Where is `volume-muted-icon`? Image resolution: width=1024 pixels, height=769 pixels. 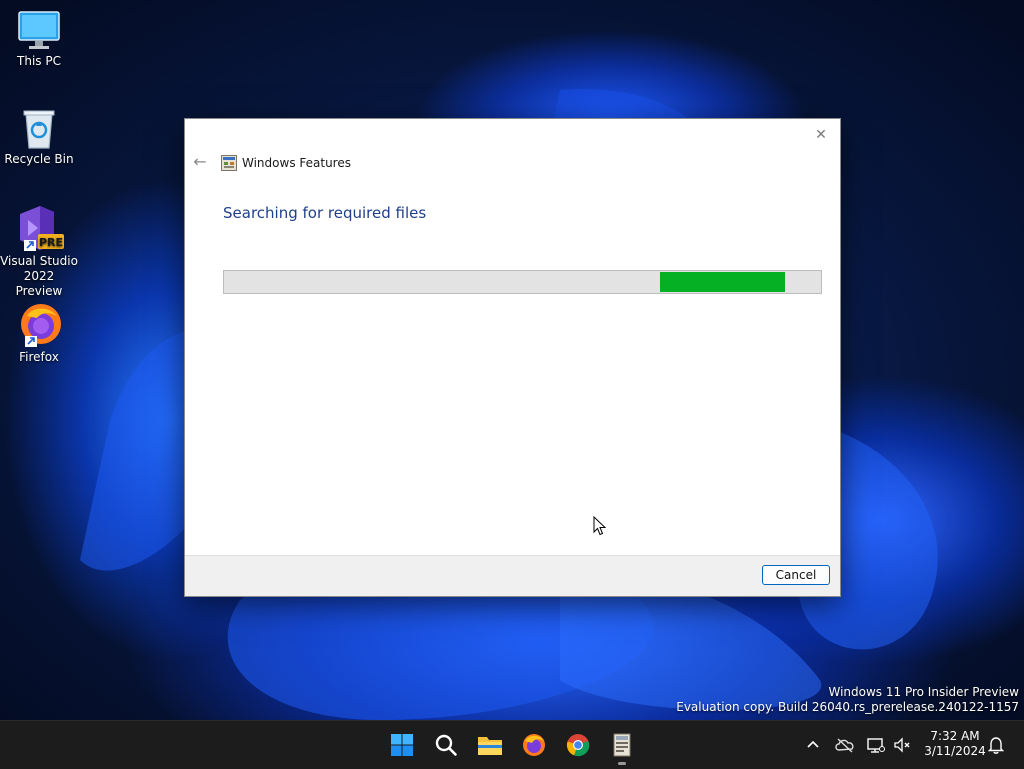 volume-muted-icon is located at coordinates (902, 745).